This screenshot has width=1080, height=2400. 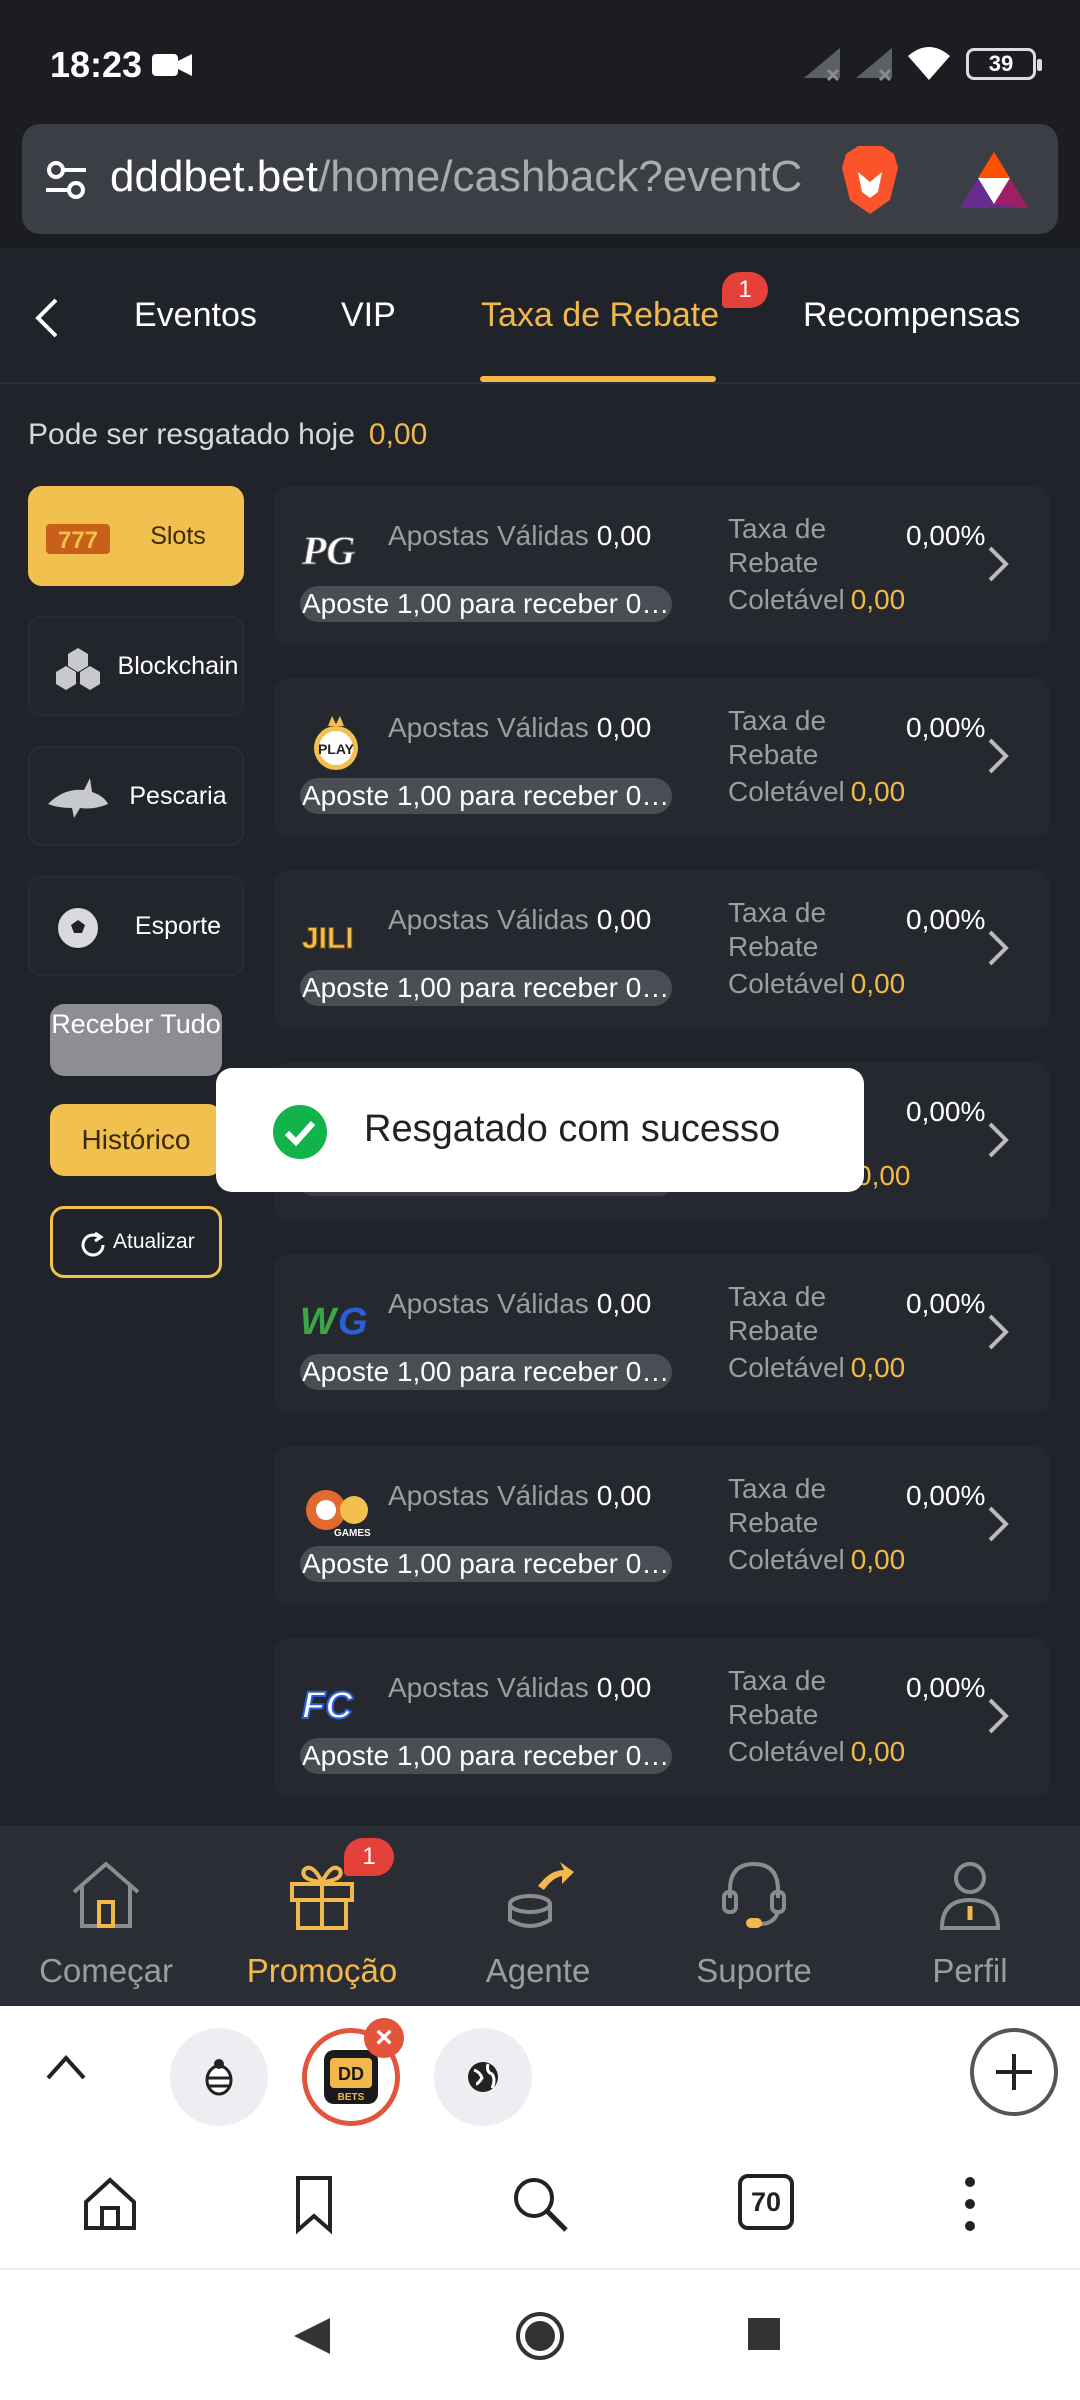 I want to click on new-tab-button, so click(x=1014, y=2072).